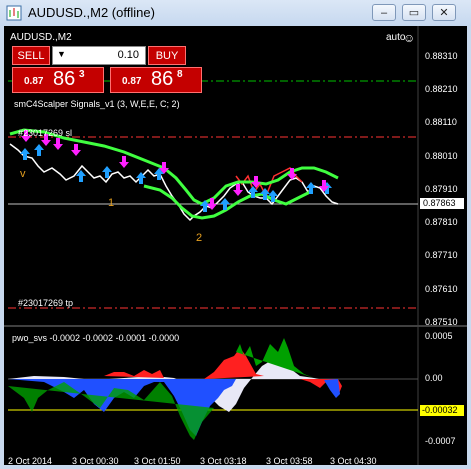 Image resolution: width=471 pixels, height=469 pixels. What do you see at coordinates (96, 338) in the screenshot?
I see `pwo-indicator-label: pwo_svs -0.0002 -0.0002 -0.0001 -0.0000` at bounding box center [96, 338].